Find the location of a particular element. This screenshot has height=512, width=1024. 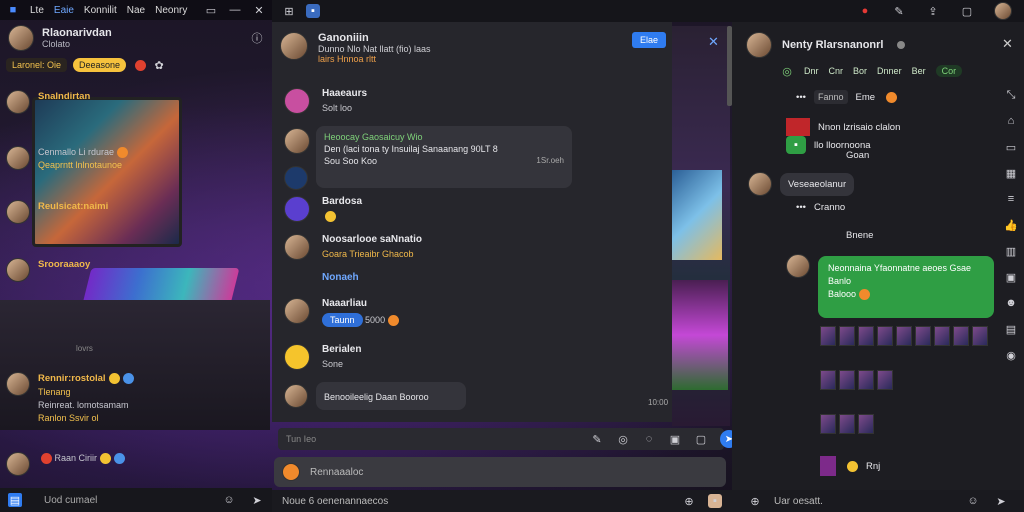

minimize-icon: — is located at coordinates (235, 10).